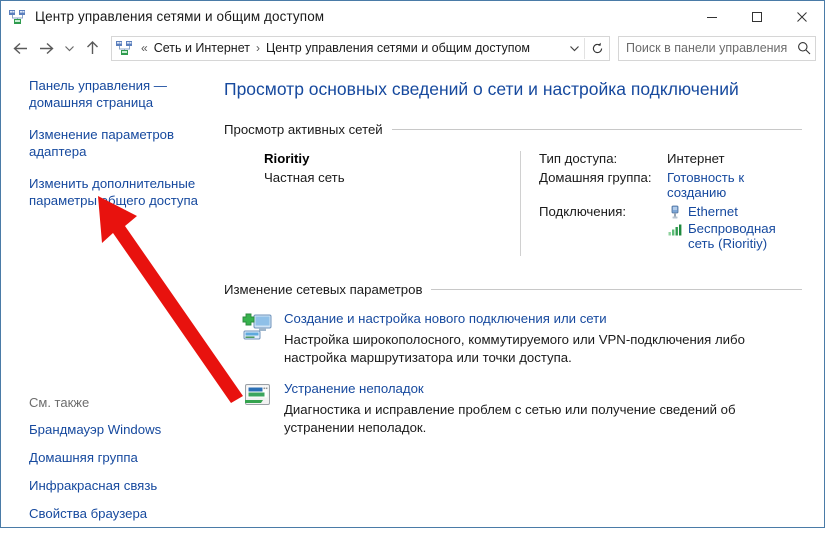  What do you see at coordinates (354, 388) in the screenshot?
I see `task-title: Устранение неполадок` at bounding box center [354, 388].